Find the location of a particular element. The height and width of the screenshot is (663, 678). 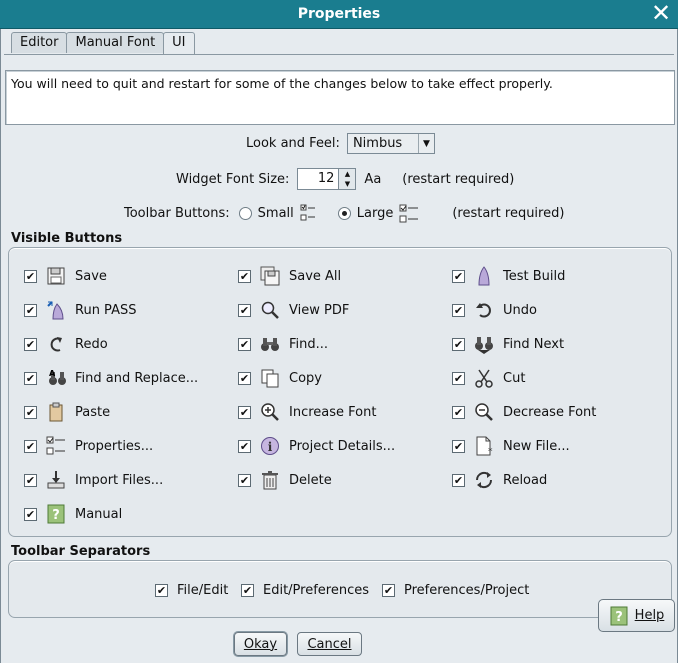

visible-button-option: ✔ View PDF is located at coordinates (293, 310).